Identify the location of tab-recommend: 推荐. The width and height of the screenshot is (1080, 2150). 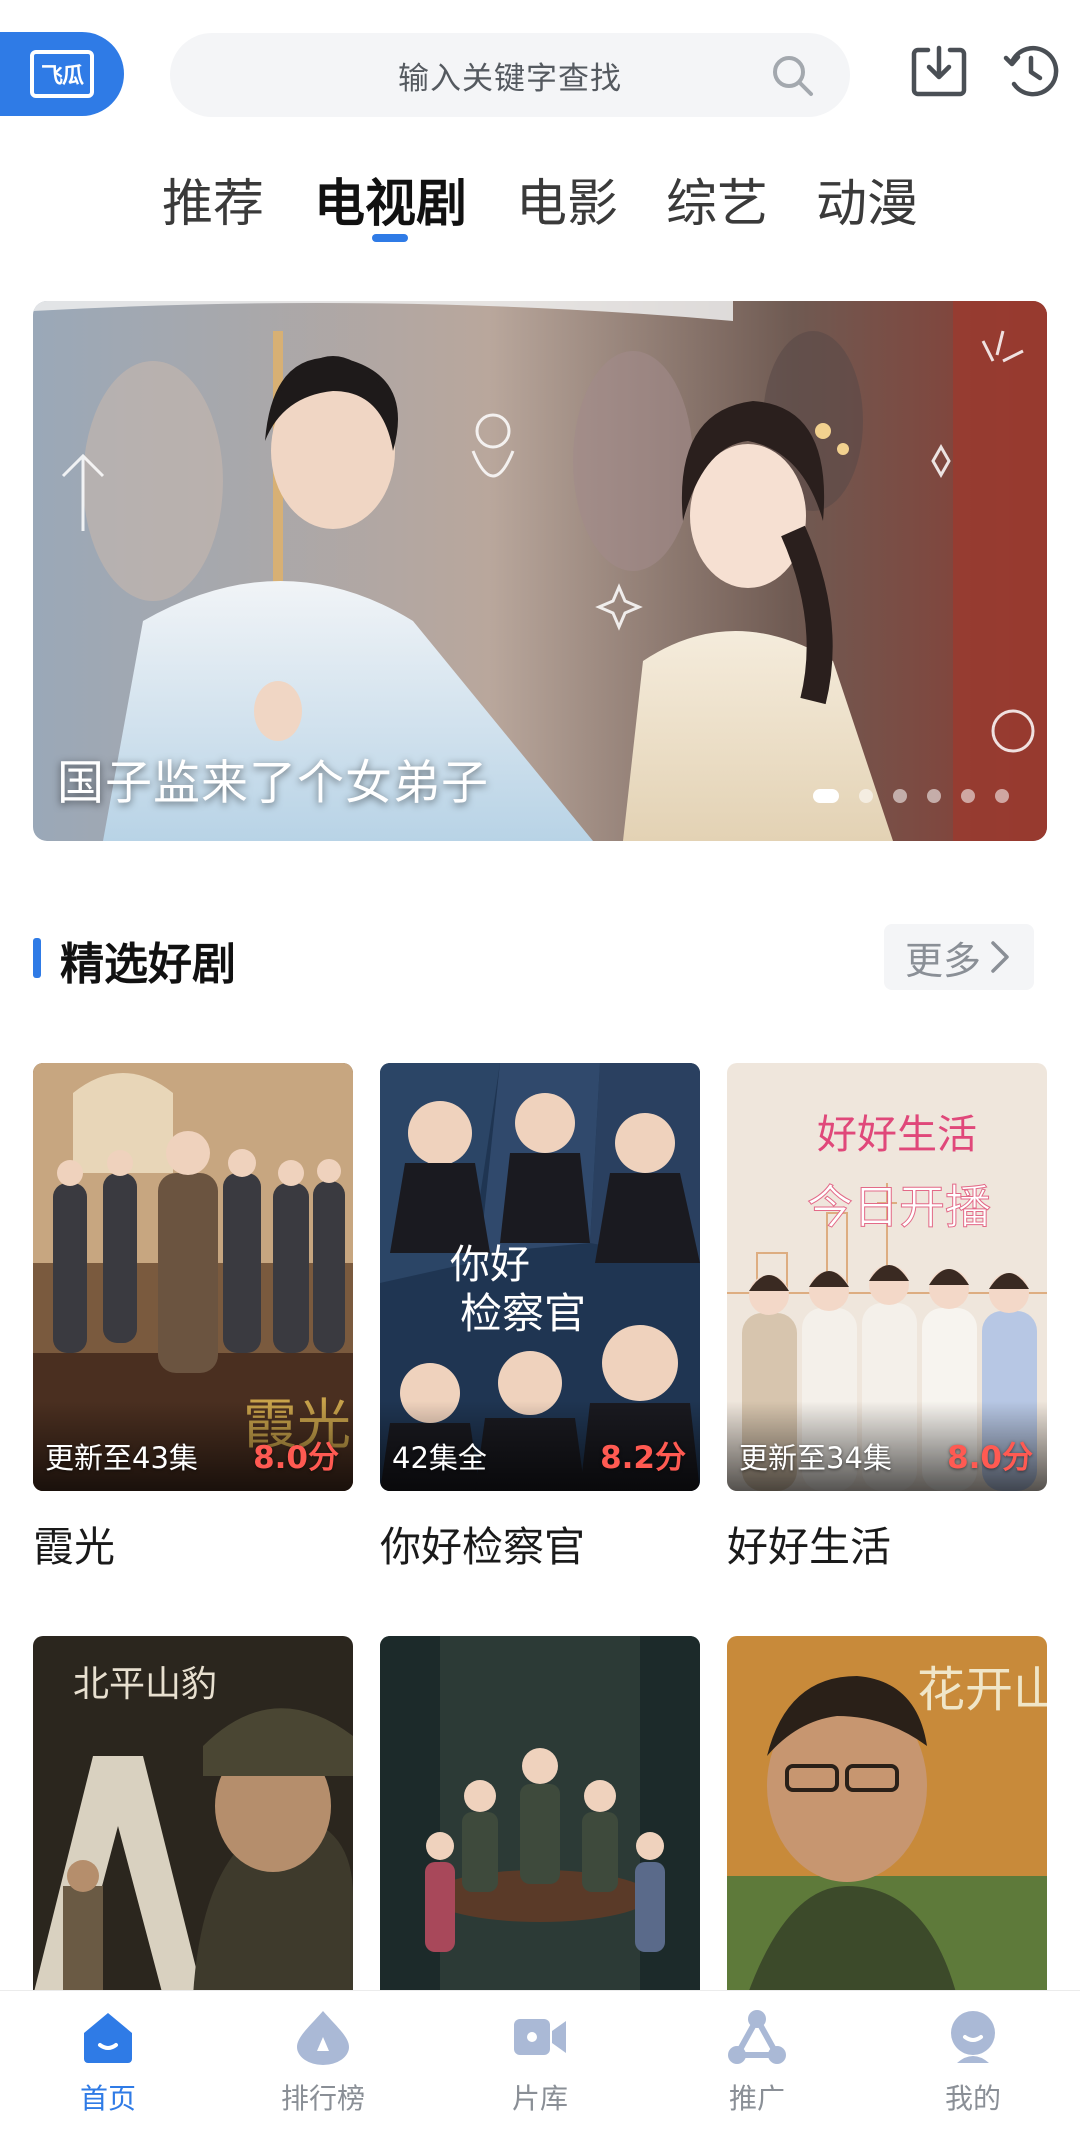
(213, 199).